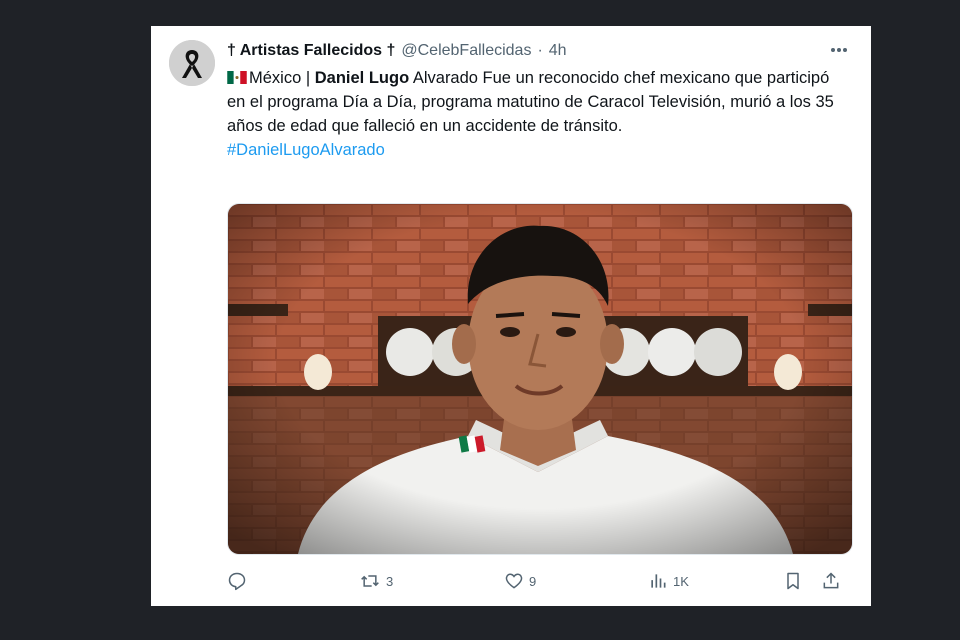 This screenshot has height=640, width=960. Describe the element at coordinates (390, 581) in the screenshot. I see `retweet-count: 3` at that location.